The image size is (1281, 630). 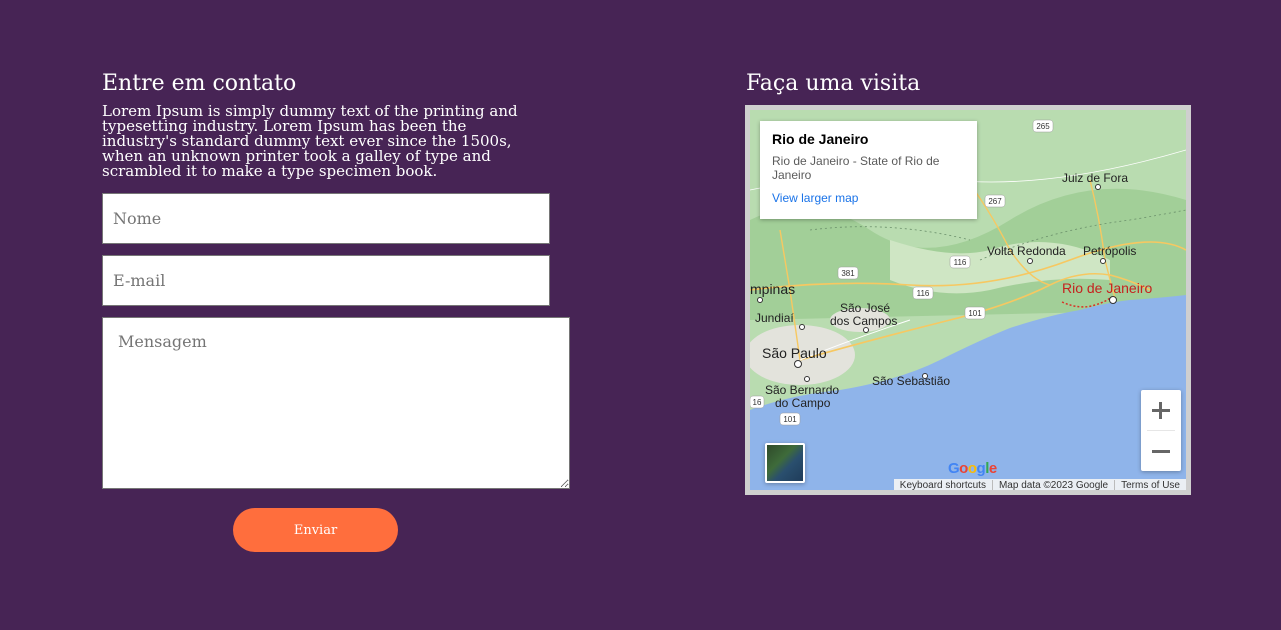 I want to click on keyboard-shortcuts-link: Keyboard shortcuts, so click(x=943, y=485).